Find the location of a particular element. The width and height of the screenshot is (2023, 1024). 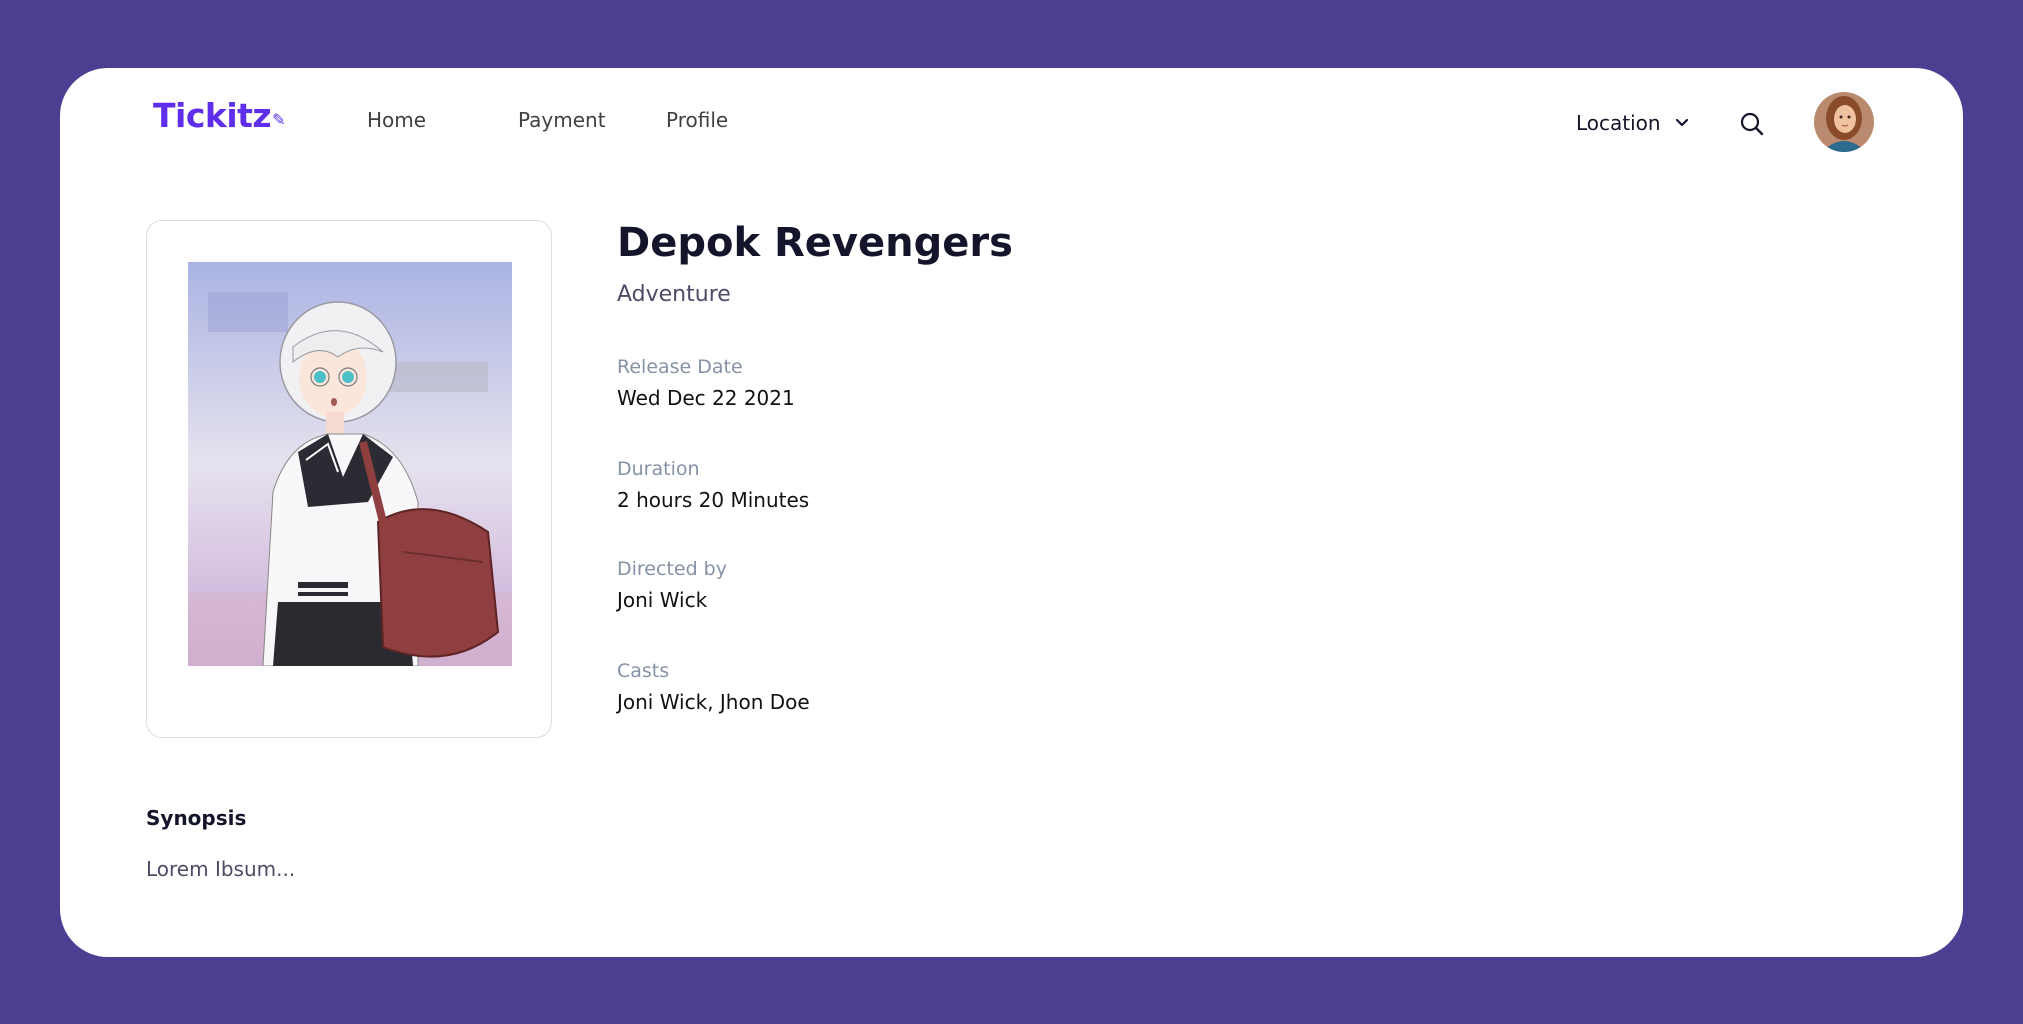

casts-value: Joni Wick, Jhon Doe is located at coordinates (713, 702).